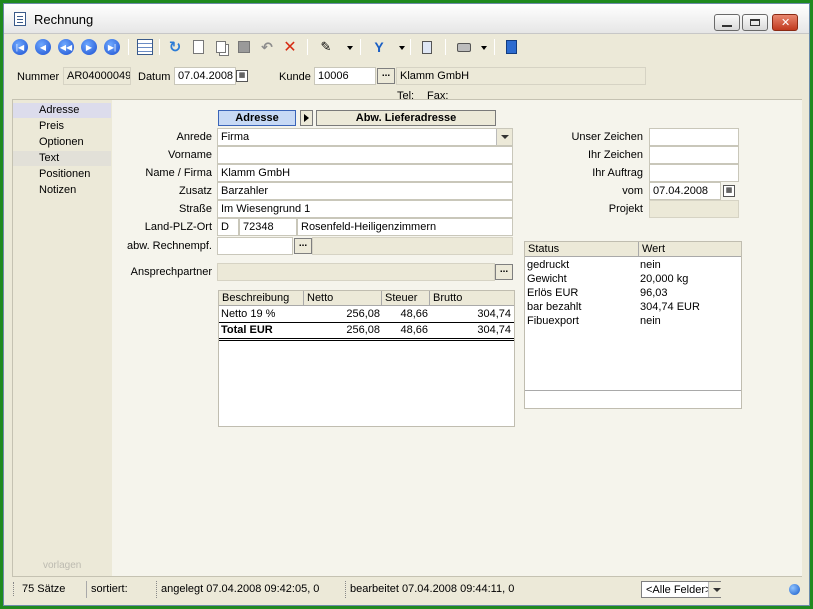  What do you see at coordinates (406, 19) in the screenshot?
I see `title-bar: Rechnung ✕` at bounding box center [406, 19].